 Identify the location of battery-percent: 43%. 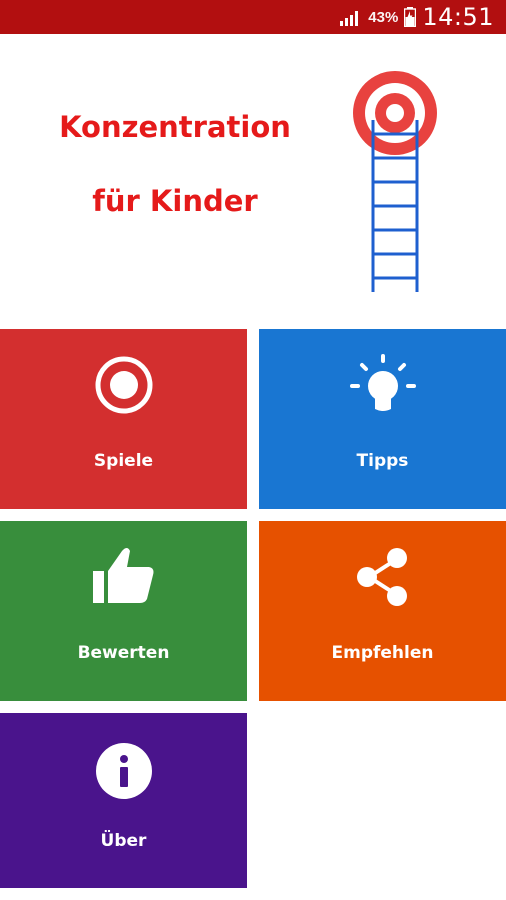
(383, 17).